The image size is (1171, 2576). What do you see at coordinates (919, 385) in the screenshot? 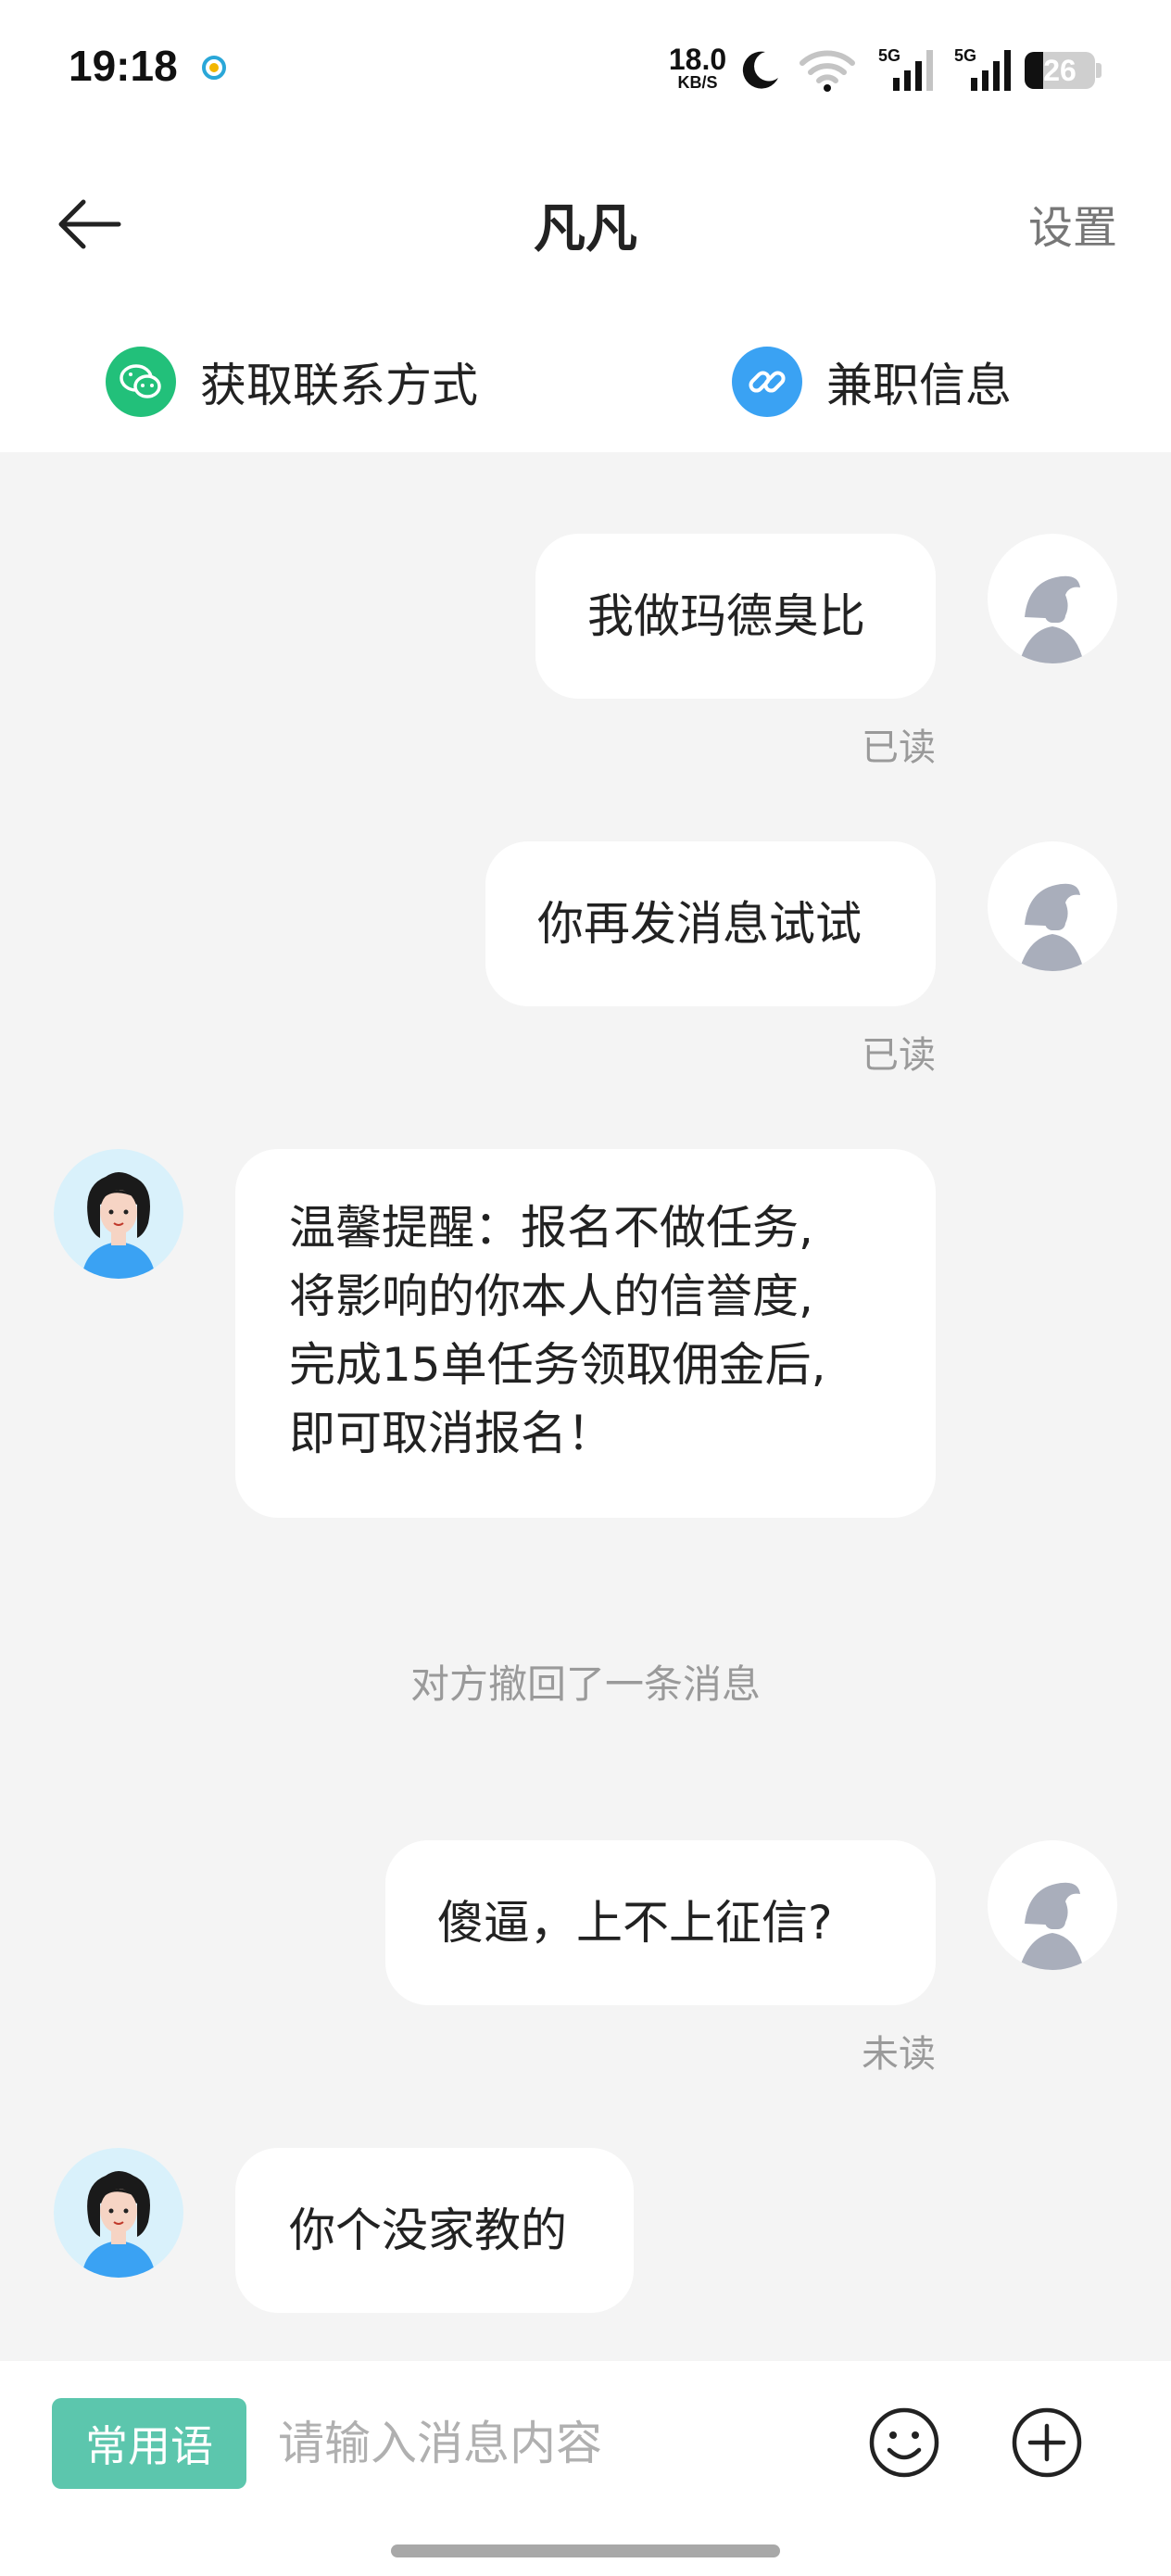
I see `job-info-label: 兼职信息` at bounding box center [919, 385].